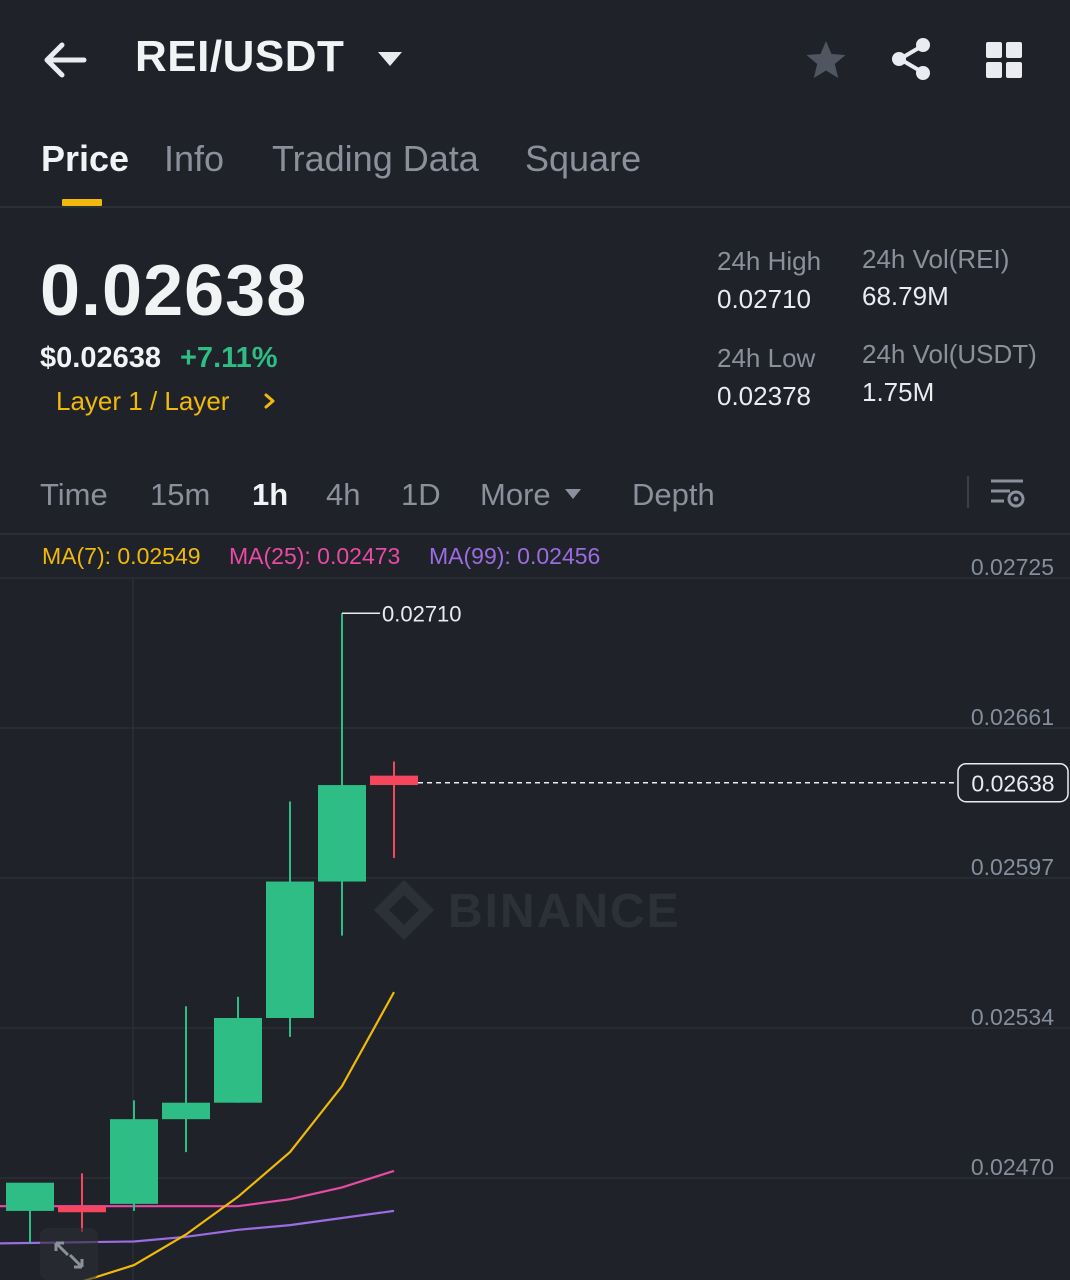 The height and width of the screenshot is (1280, 1070). What do you see at coordinates (1007, 494) in the screenshot?
I see `chart-settings-icon` at bounding box center [1007, 494].